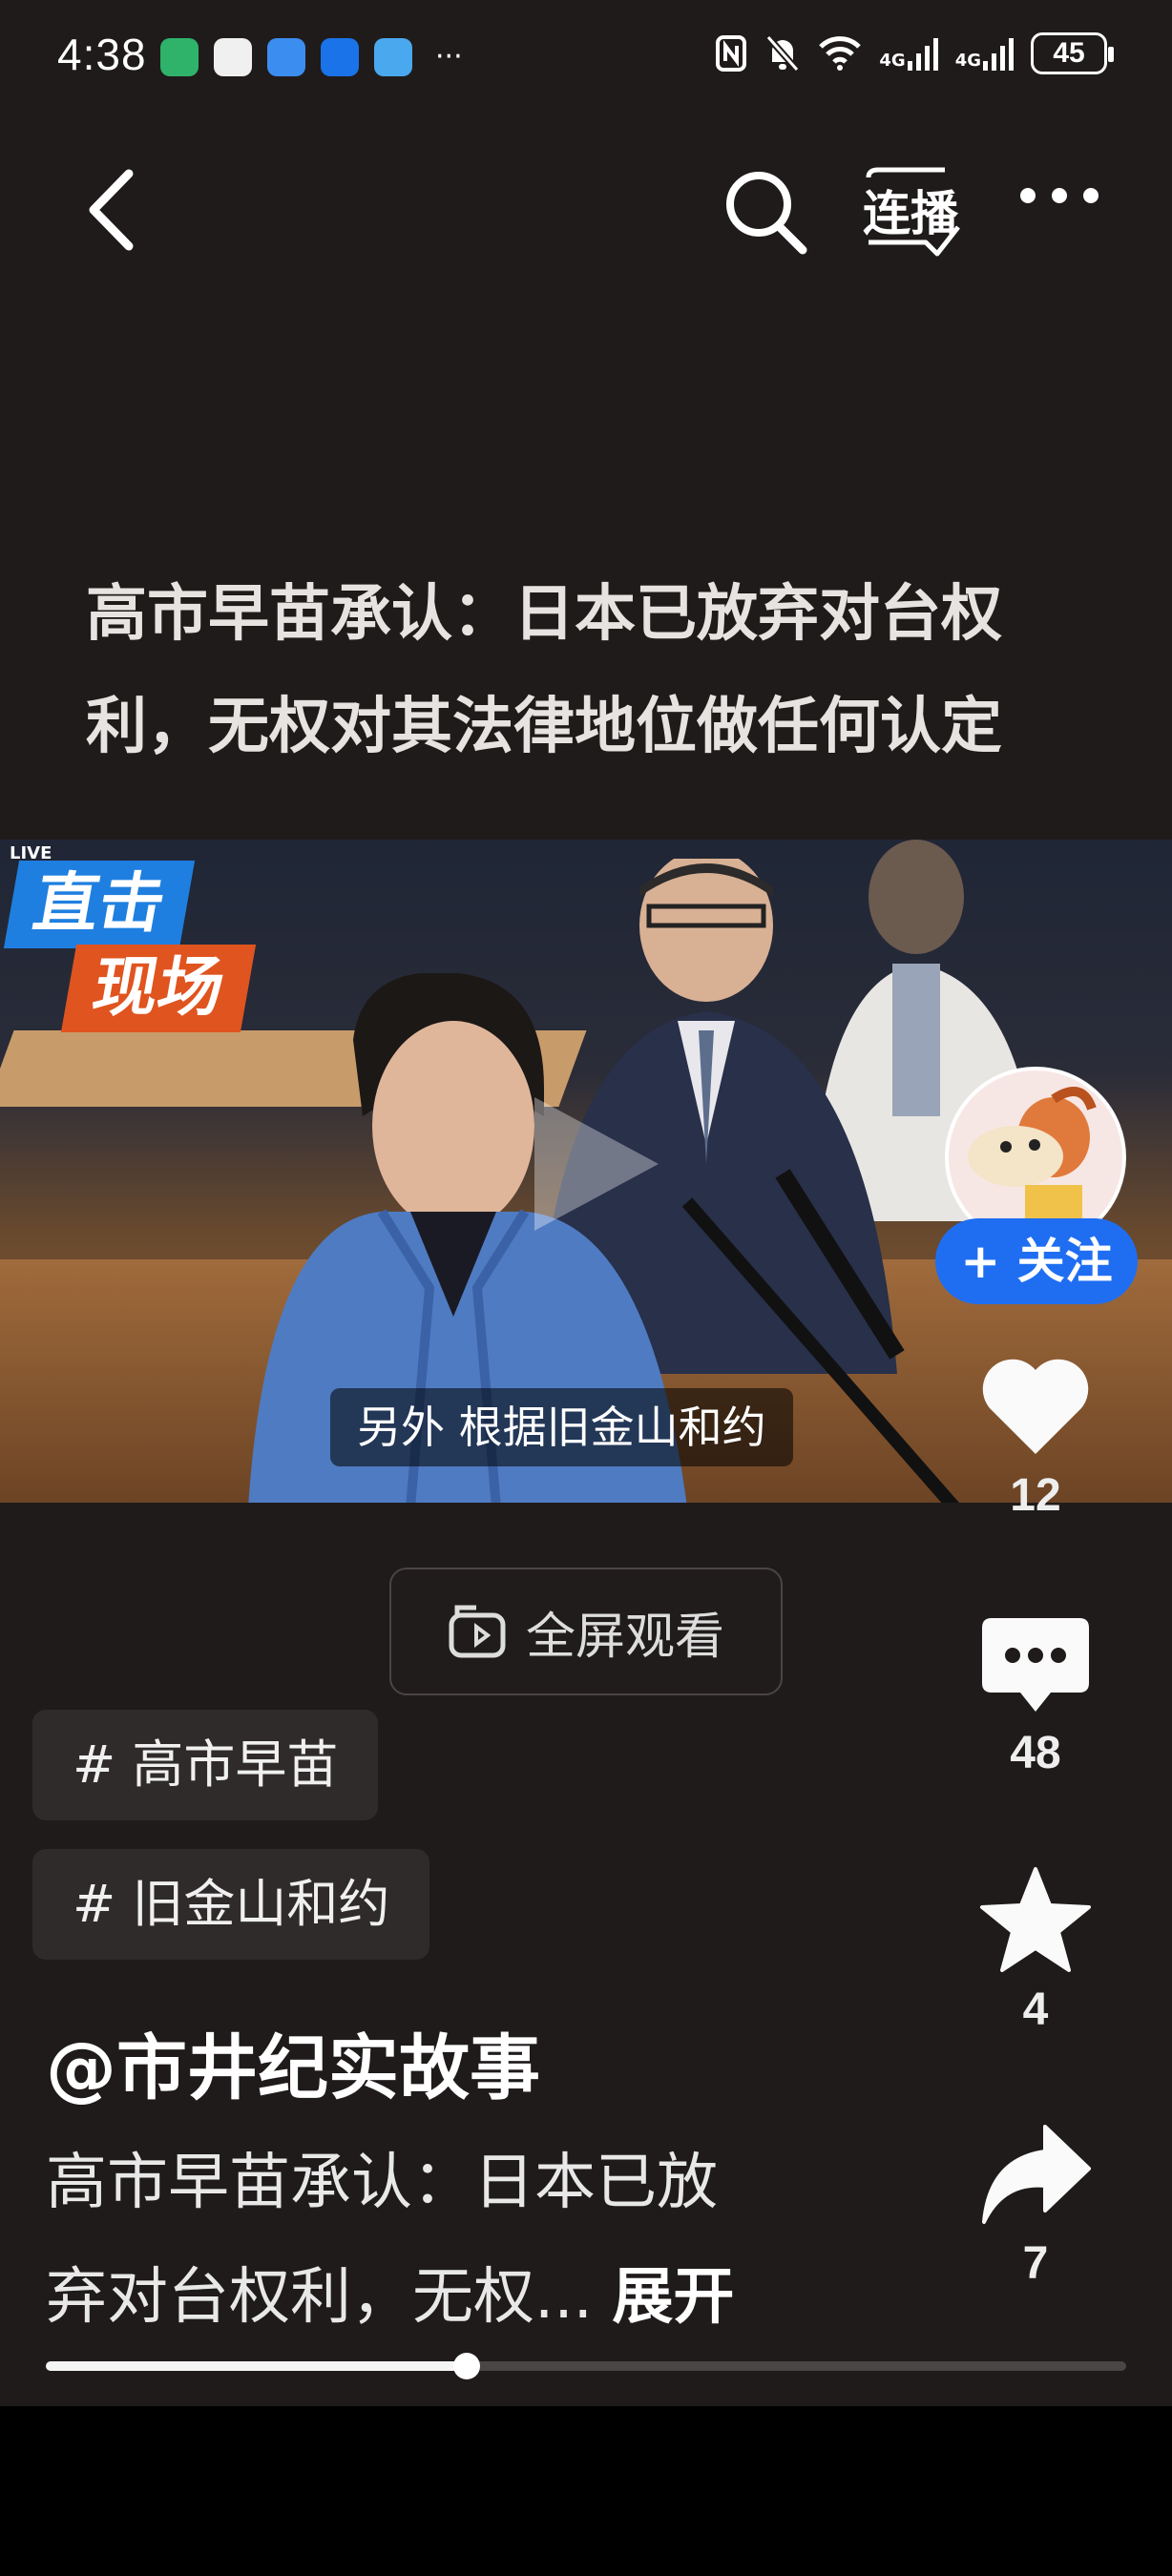  Describe the element at coordinates (1059, 195) in the screenshot. I see `more-dots-icon` at that location.